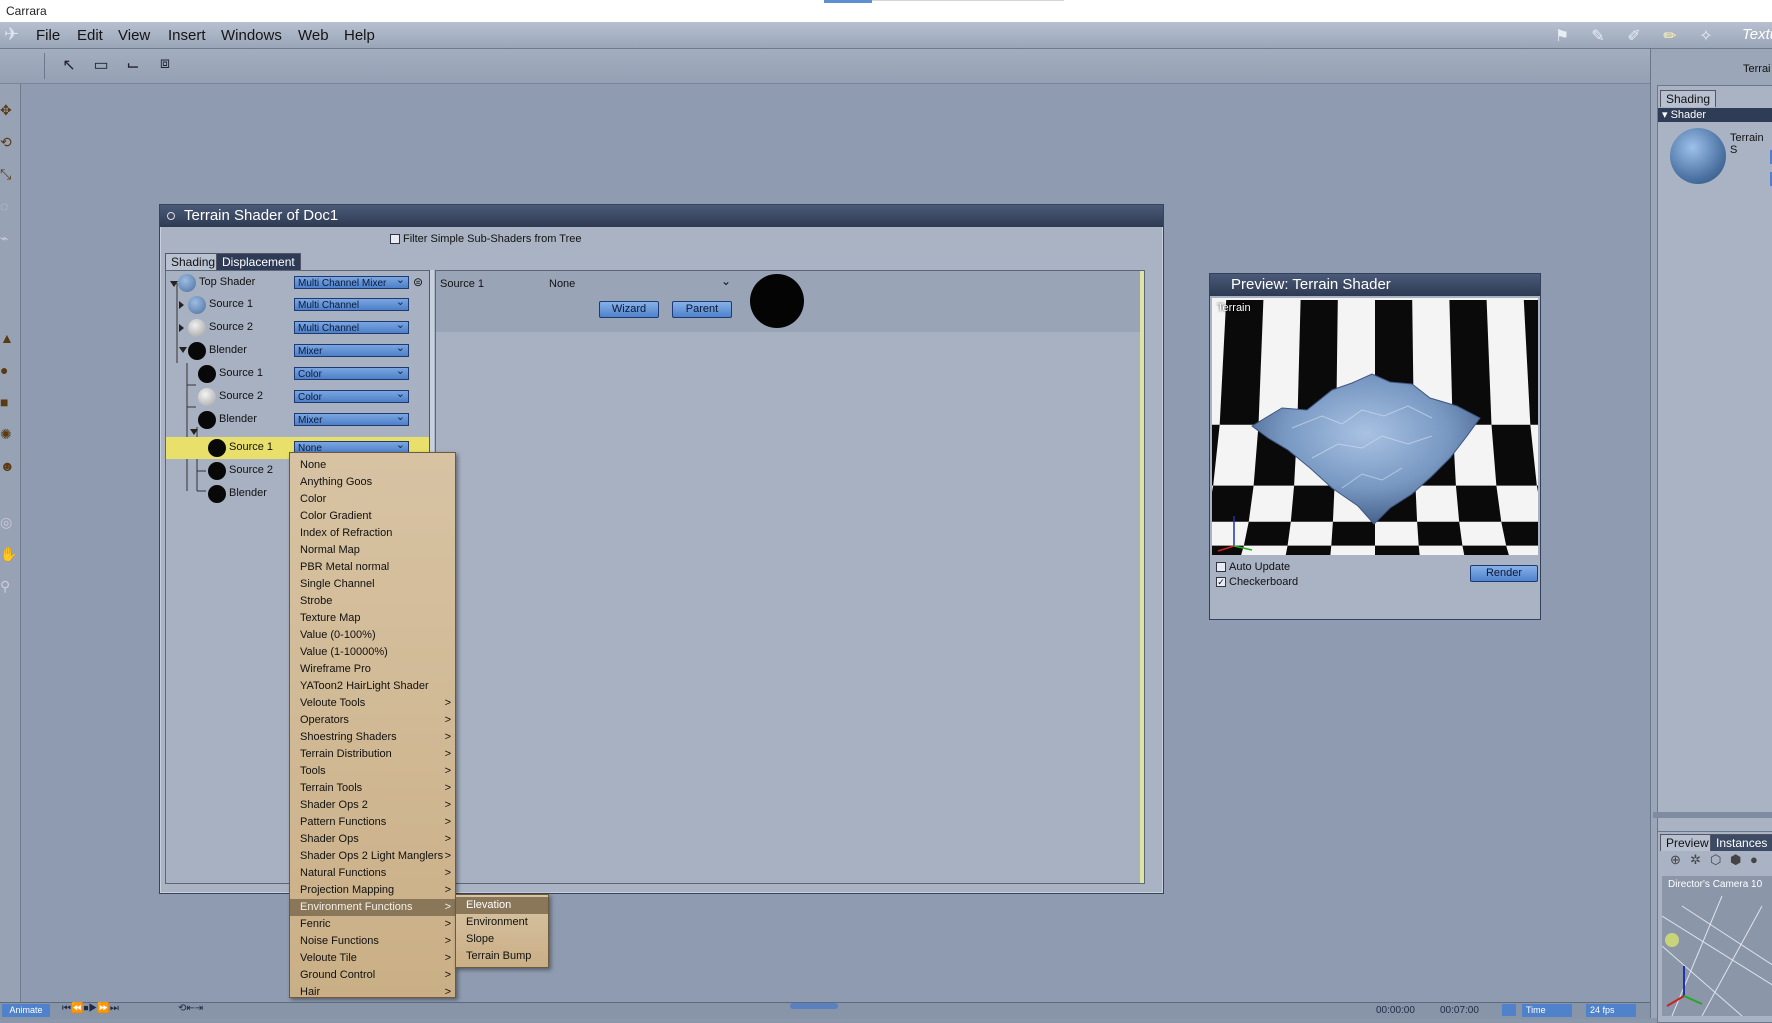 The width and height of the screenshot is (1772, 1023). I want to click on preview-titlebar: Preview: Terrain Shader, so click(1375, 285).